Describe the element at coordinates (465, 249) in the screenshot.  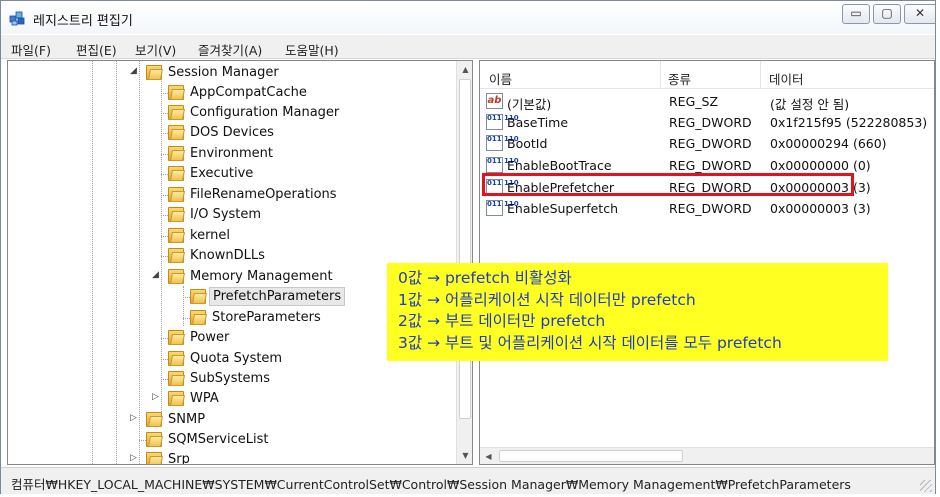
I see `tree-scroll-thumb` at that location.